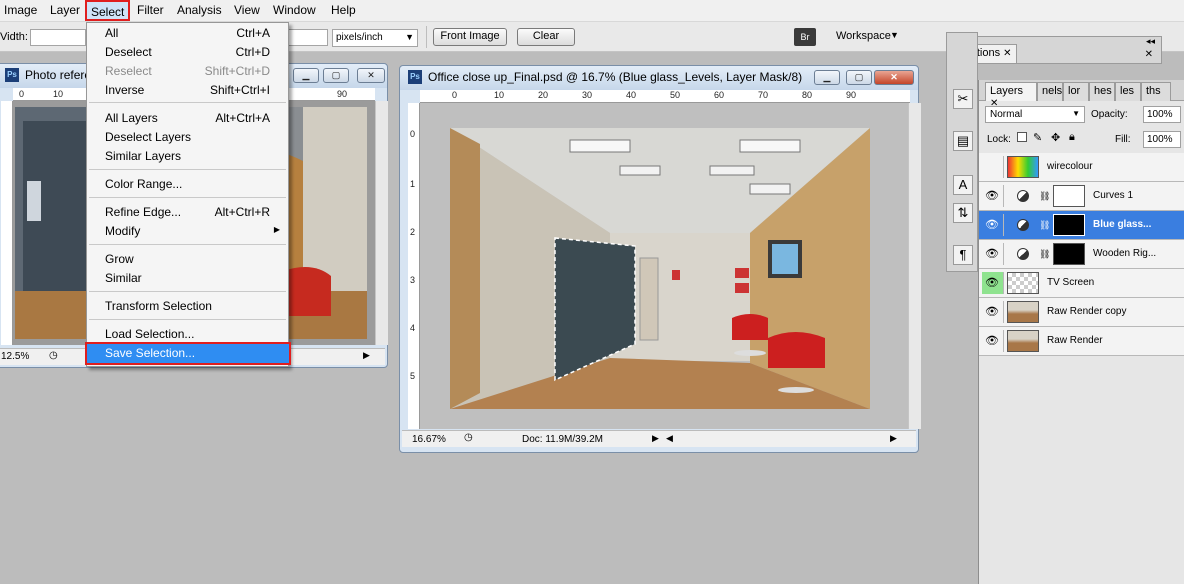  What do you see at coordinates (187, 212) in the screenshot?
I see `menu-item-refine-edge: Refine Edge... Alt+Ctrl+R` at bounding box center [187, 212].